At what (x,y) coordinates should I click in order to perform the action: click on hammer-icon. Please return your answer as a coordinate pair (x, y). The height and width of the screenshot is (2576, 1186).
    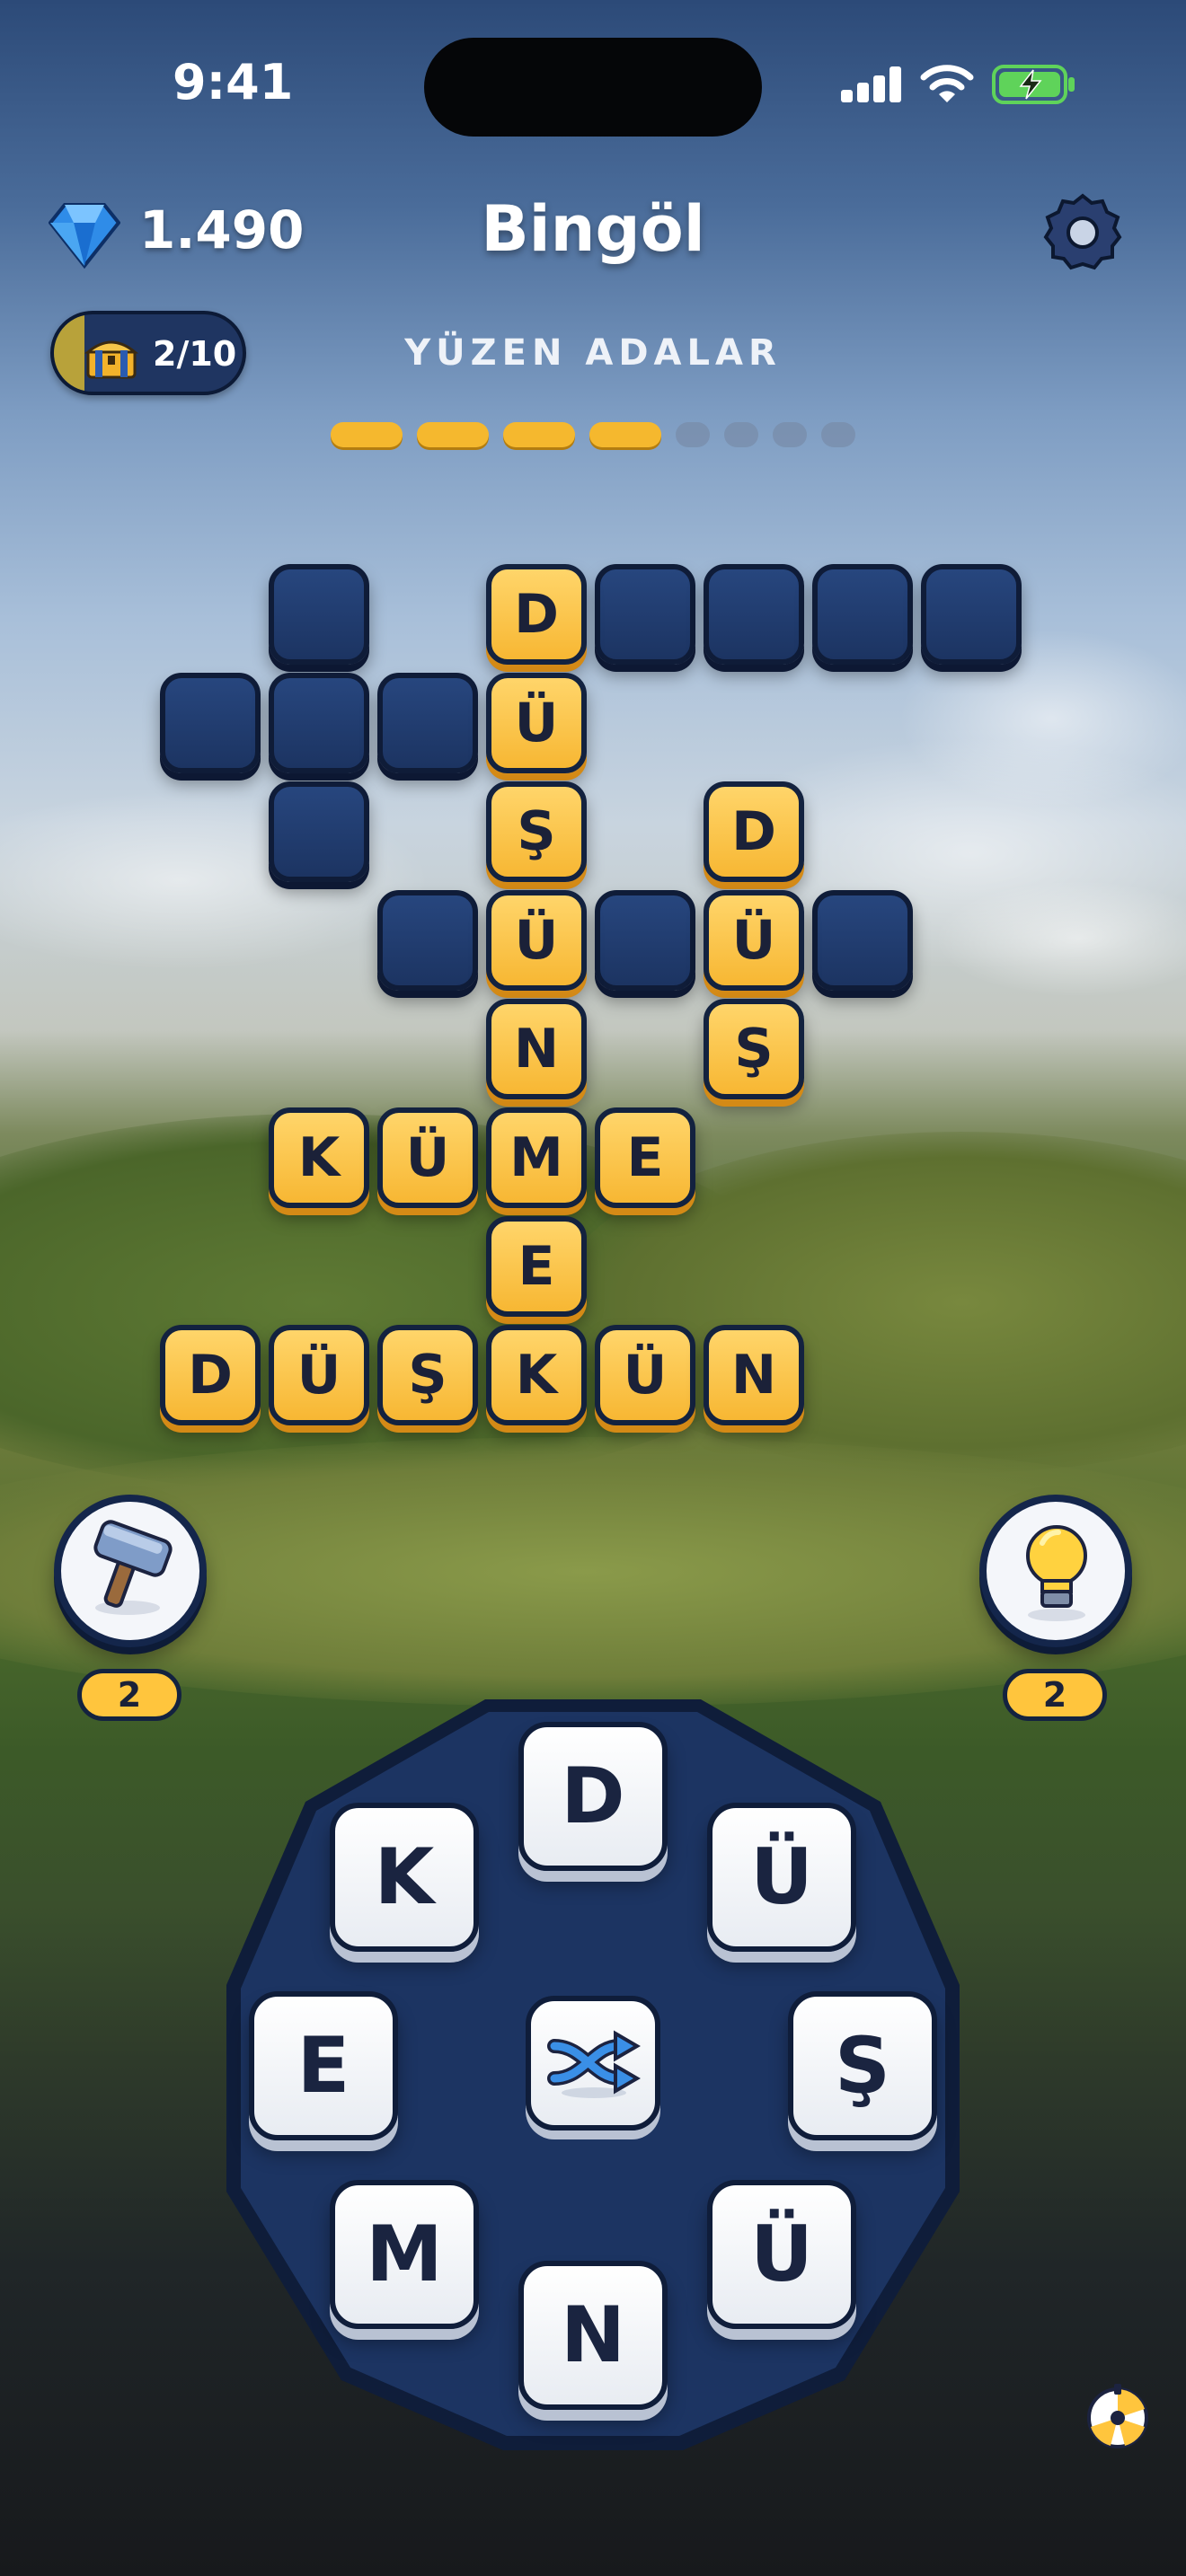
    Looking at the image, I should click on (133, 1567).